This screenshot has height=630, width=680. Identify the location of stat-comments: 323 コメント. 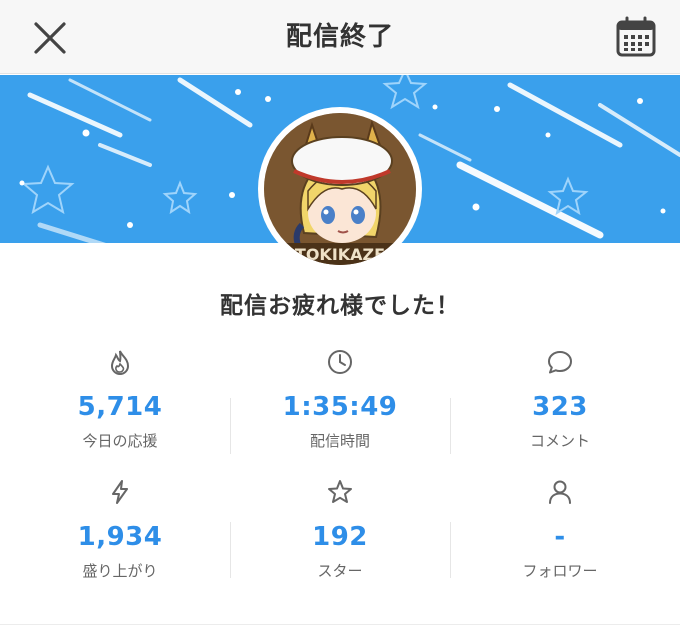
(560, 402).